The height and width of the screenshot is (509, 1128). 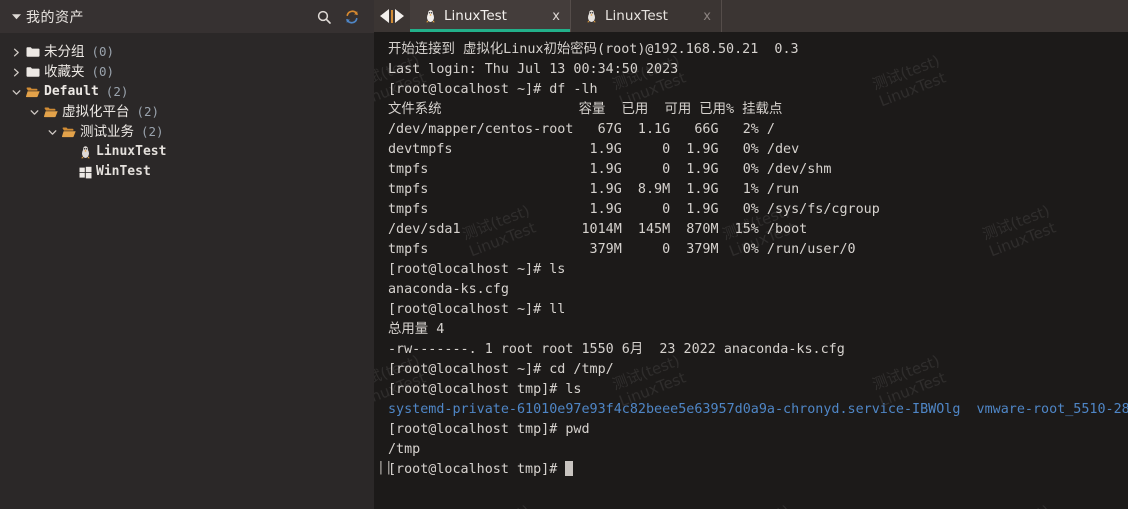 What do you see at coordinates (490, 30) in the screenshot?
I see `active-tab-indicator` at bounding box center [490, 30].